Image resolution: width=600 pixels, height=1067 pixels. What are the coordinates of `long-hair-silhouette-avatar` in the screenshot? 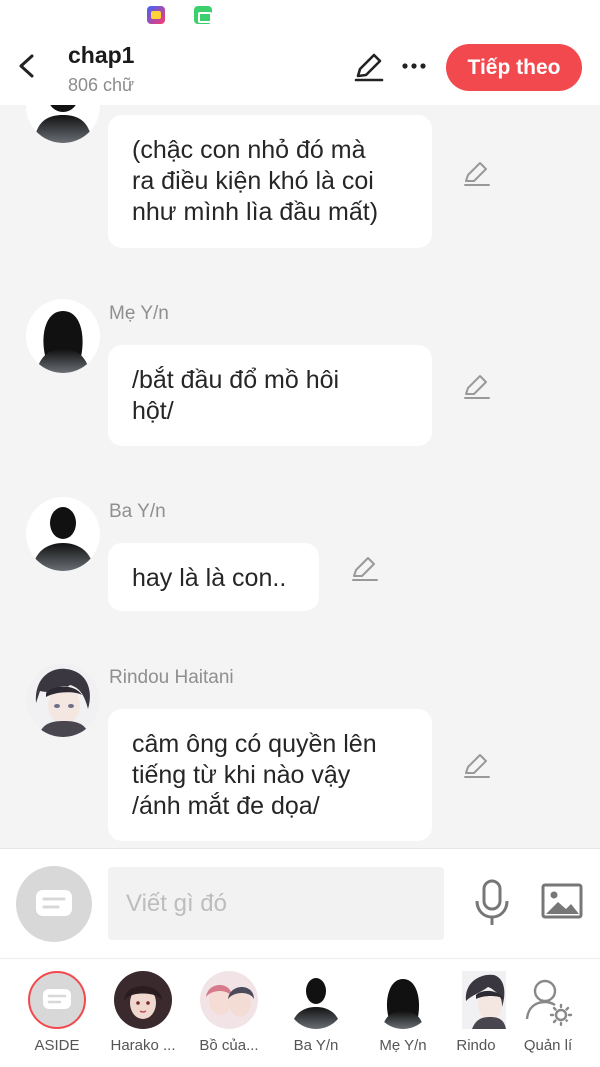 It's located at (63, 336).